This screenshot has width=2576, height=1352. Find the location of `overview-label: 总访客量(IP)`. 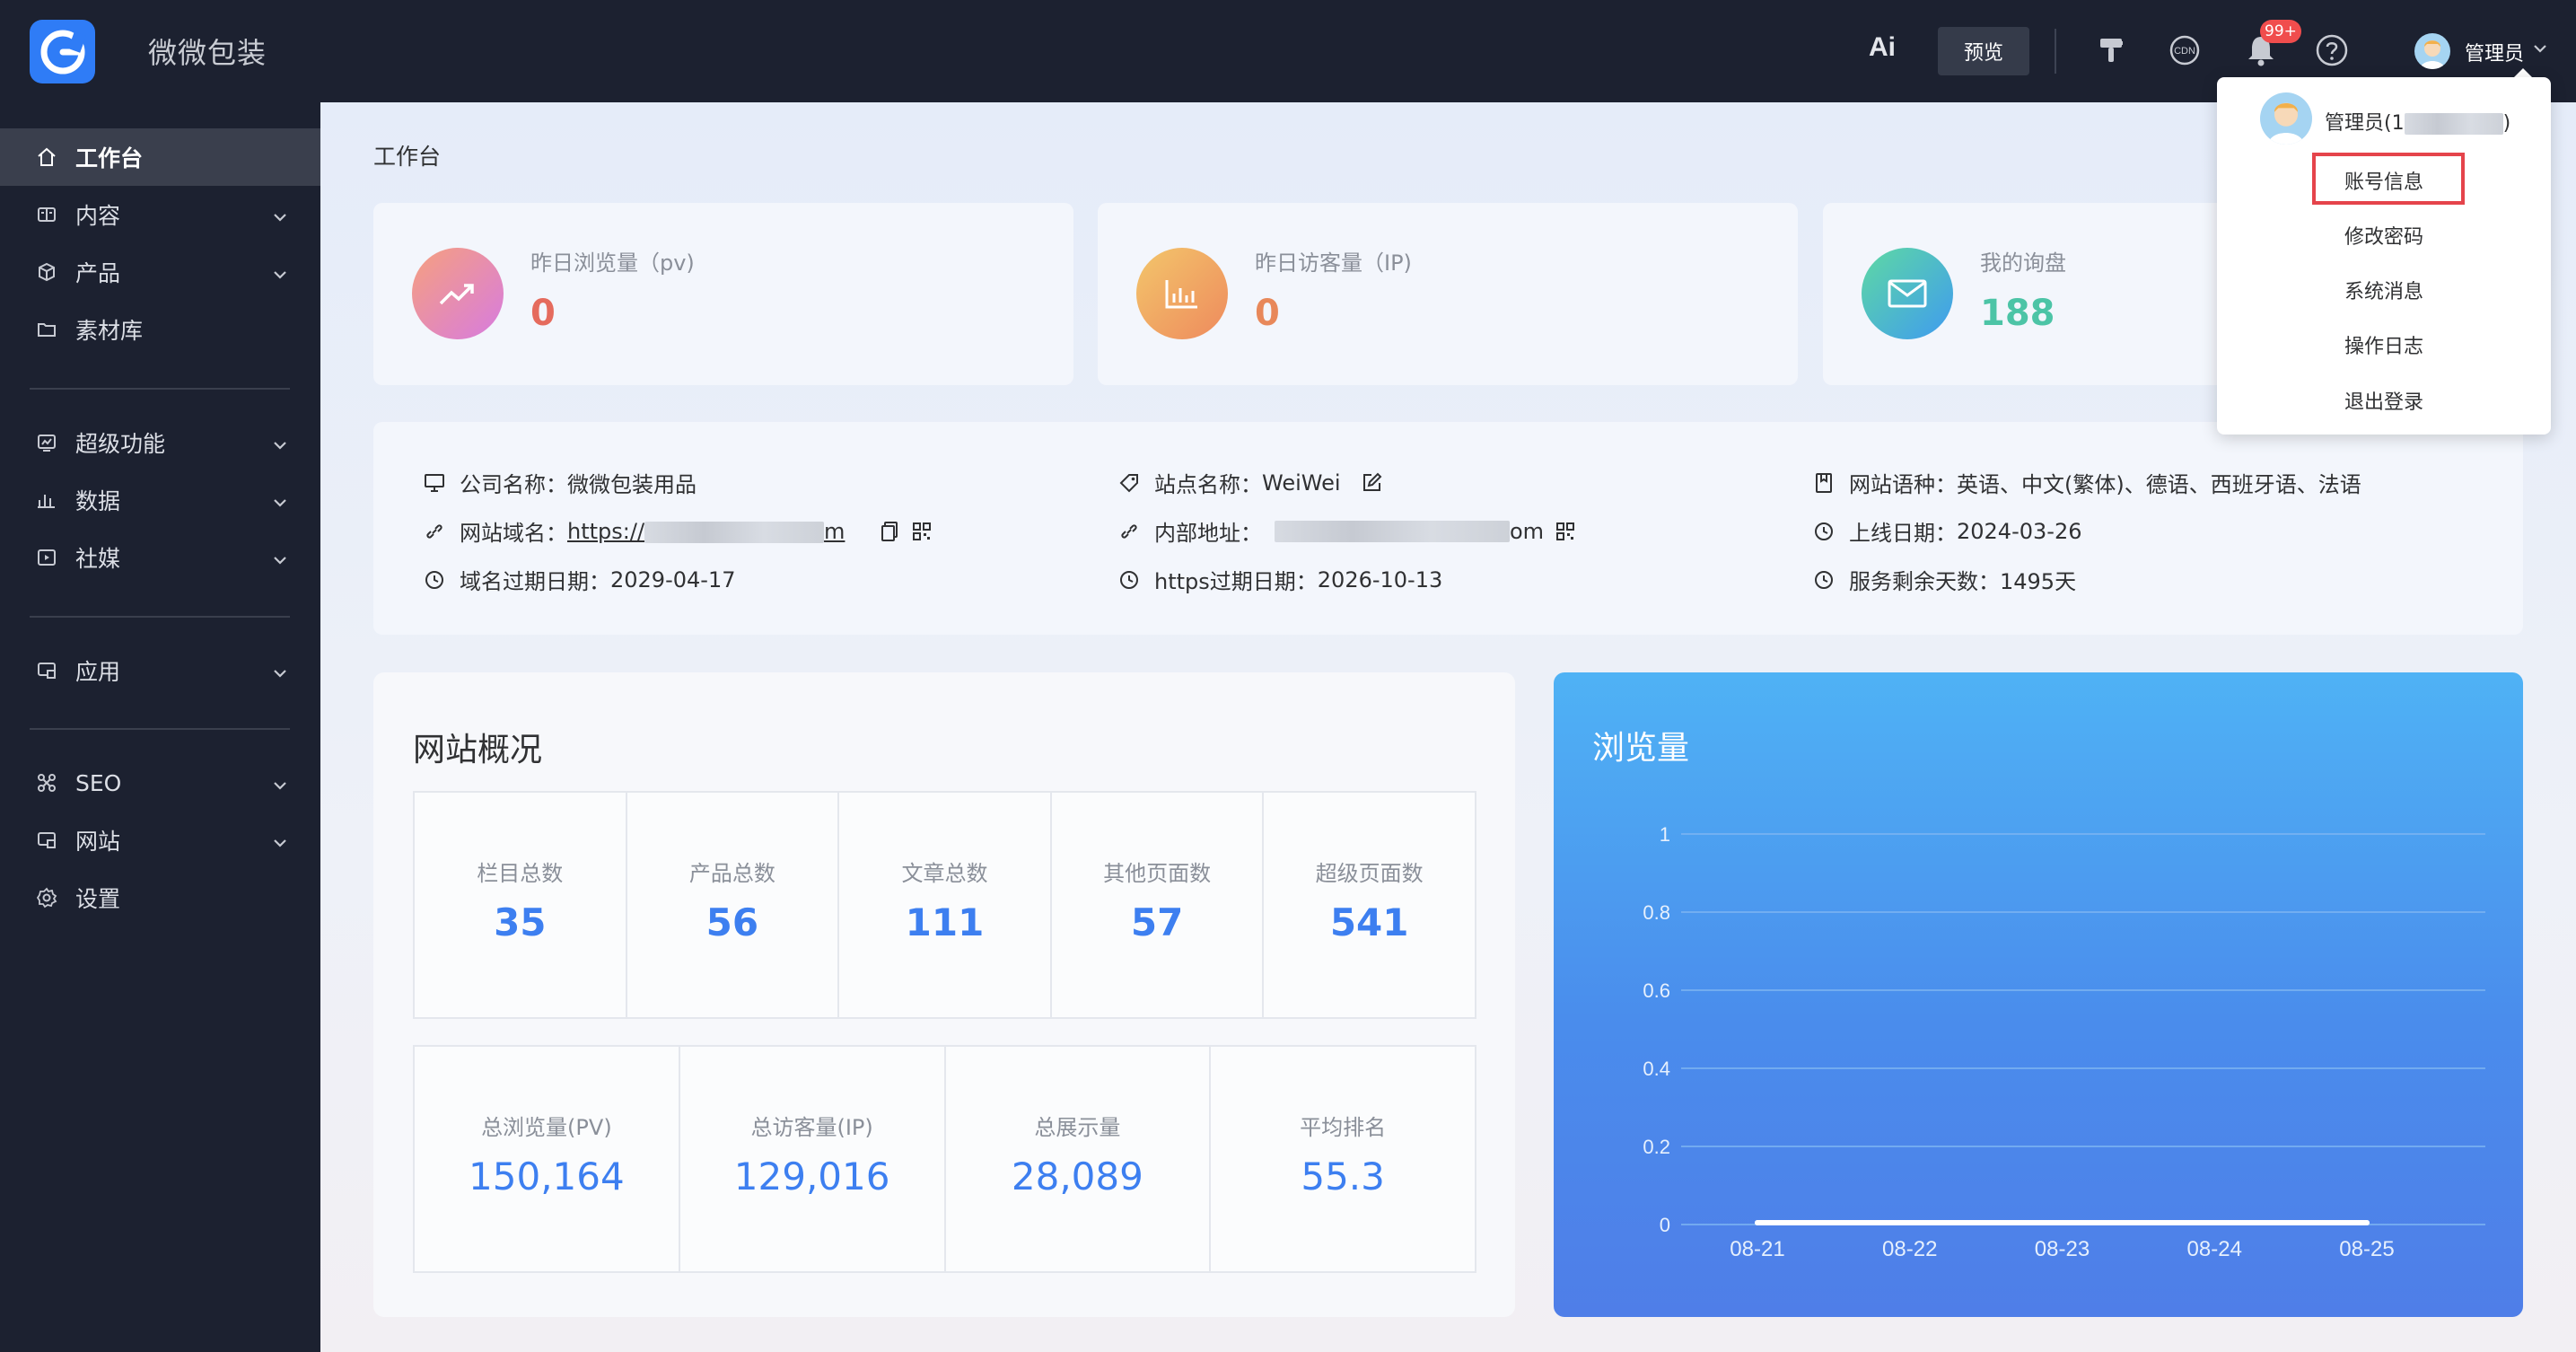

overview-label: 总访客量(IP) is located at coordinates (811, 1127).